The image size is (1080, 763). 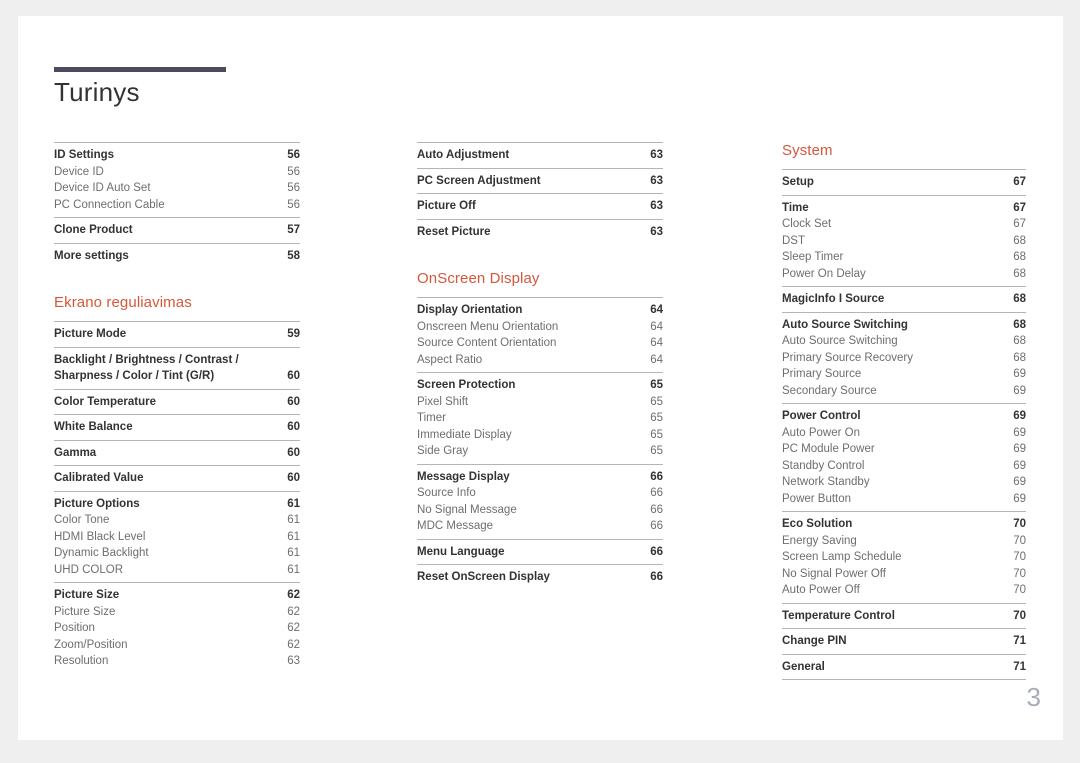 I want to click on toc-entry-label: Energy Saving, so click(x=819, y=540).